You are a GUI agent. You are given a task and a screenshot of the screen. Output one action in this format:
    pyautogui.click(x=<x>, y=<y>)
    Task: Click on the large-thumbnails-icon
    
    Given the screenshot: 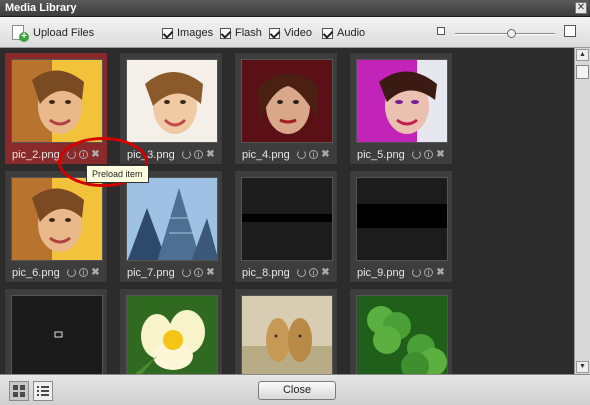 What is the action you would take?
    pyautogui.click(x=570, y=31)
    